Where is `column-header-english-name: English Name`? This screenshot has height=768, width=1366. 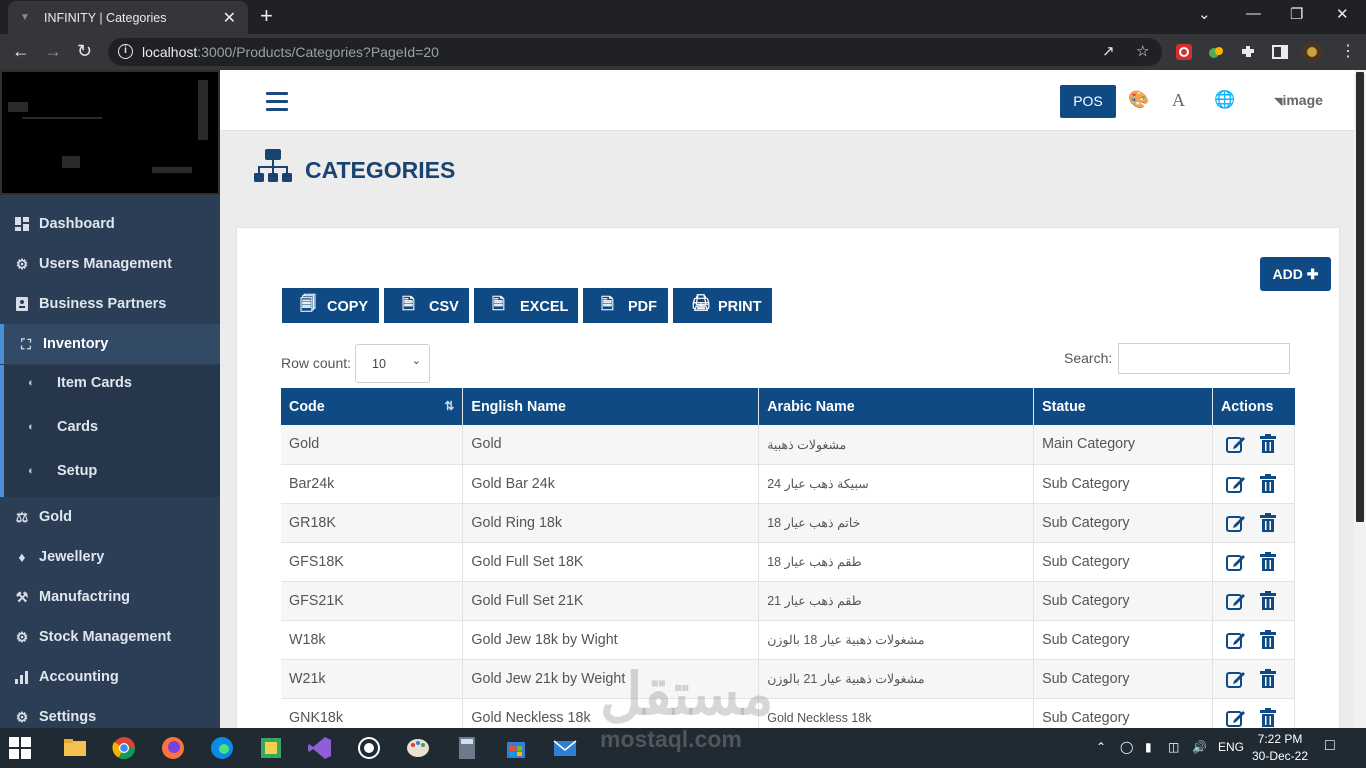
column-header-english-name: English Name is located at coordinates (611, 406).